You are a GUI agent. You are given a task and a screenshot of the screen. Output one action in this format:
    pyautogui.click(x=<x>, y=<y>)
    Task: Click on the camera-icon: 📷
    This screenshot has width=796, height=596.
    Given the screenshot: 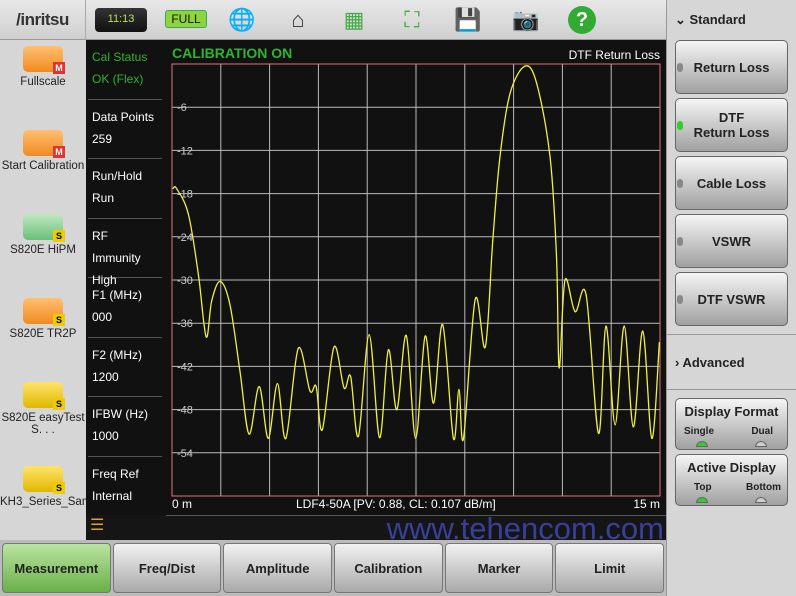 What is the action you would take?
    pyautogui.click(x=526, y=20)
    